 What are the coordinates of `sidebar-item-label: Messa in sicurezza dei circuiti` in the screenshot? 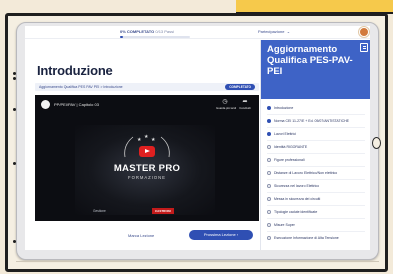 It's located at (297, 199).